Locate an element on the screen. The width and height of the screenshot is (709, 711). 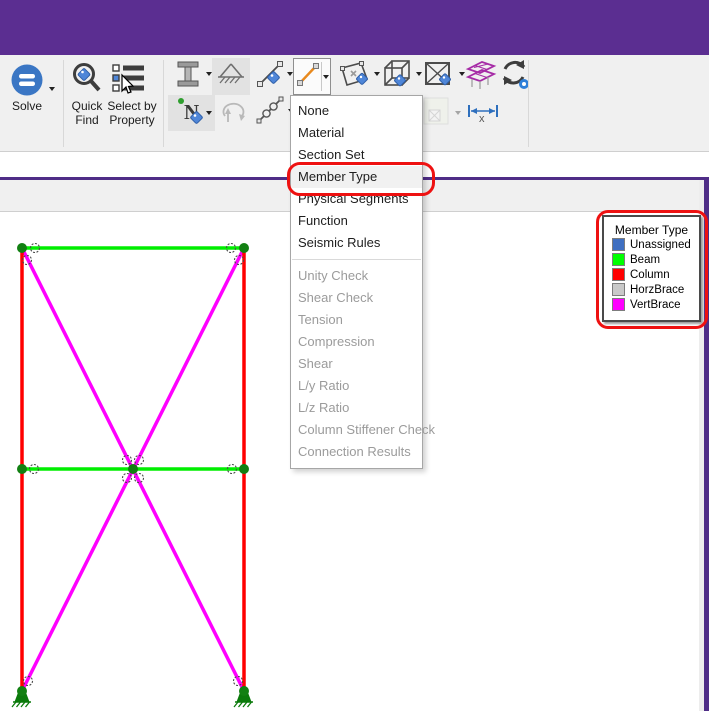
menu-item-shear: Shear is located at coordinates (315, 363).